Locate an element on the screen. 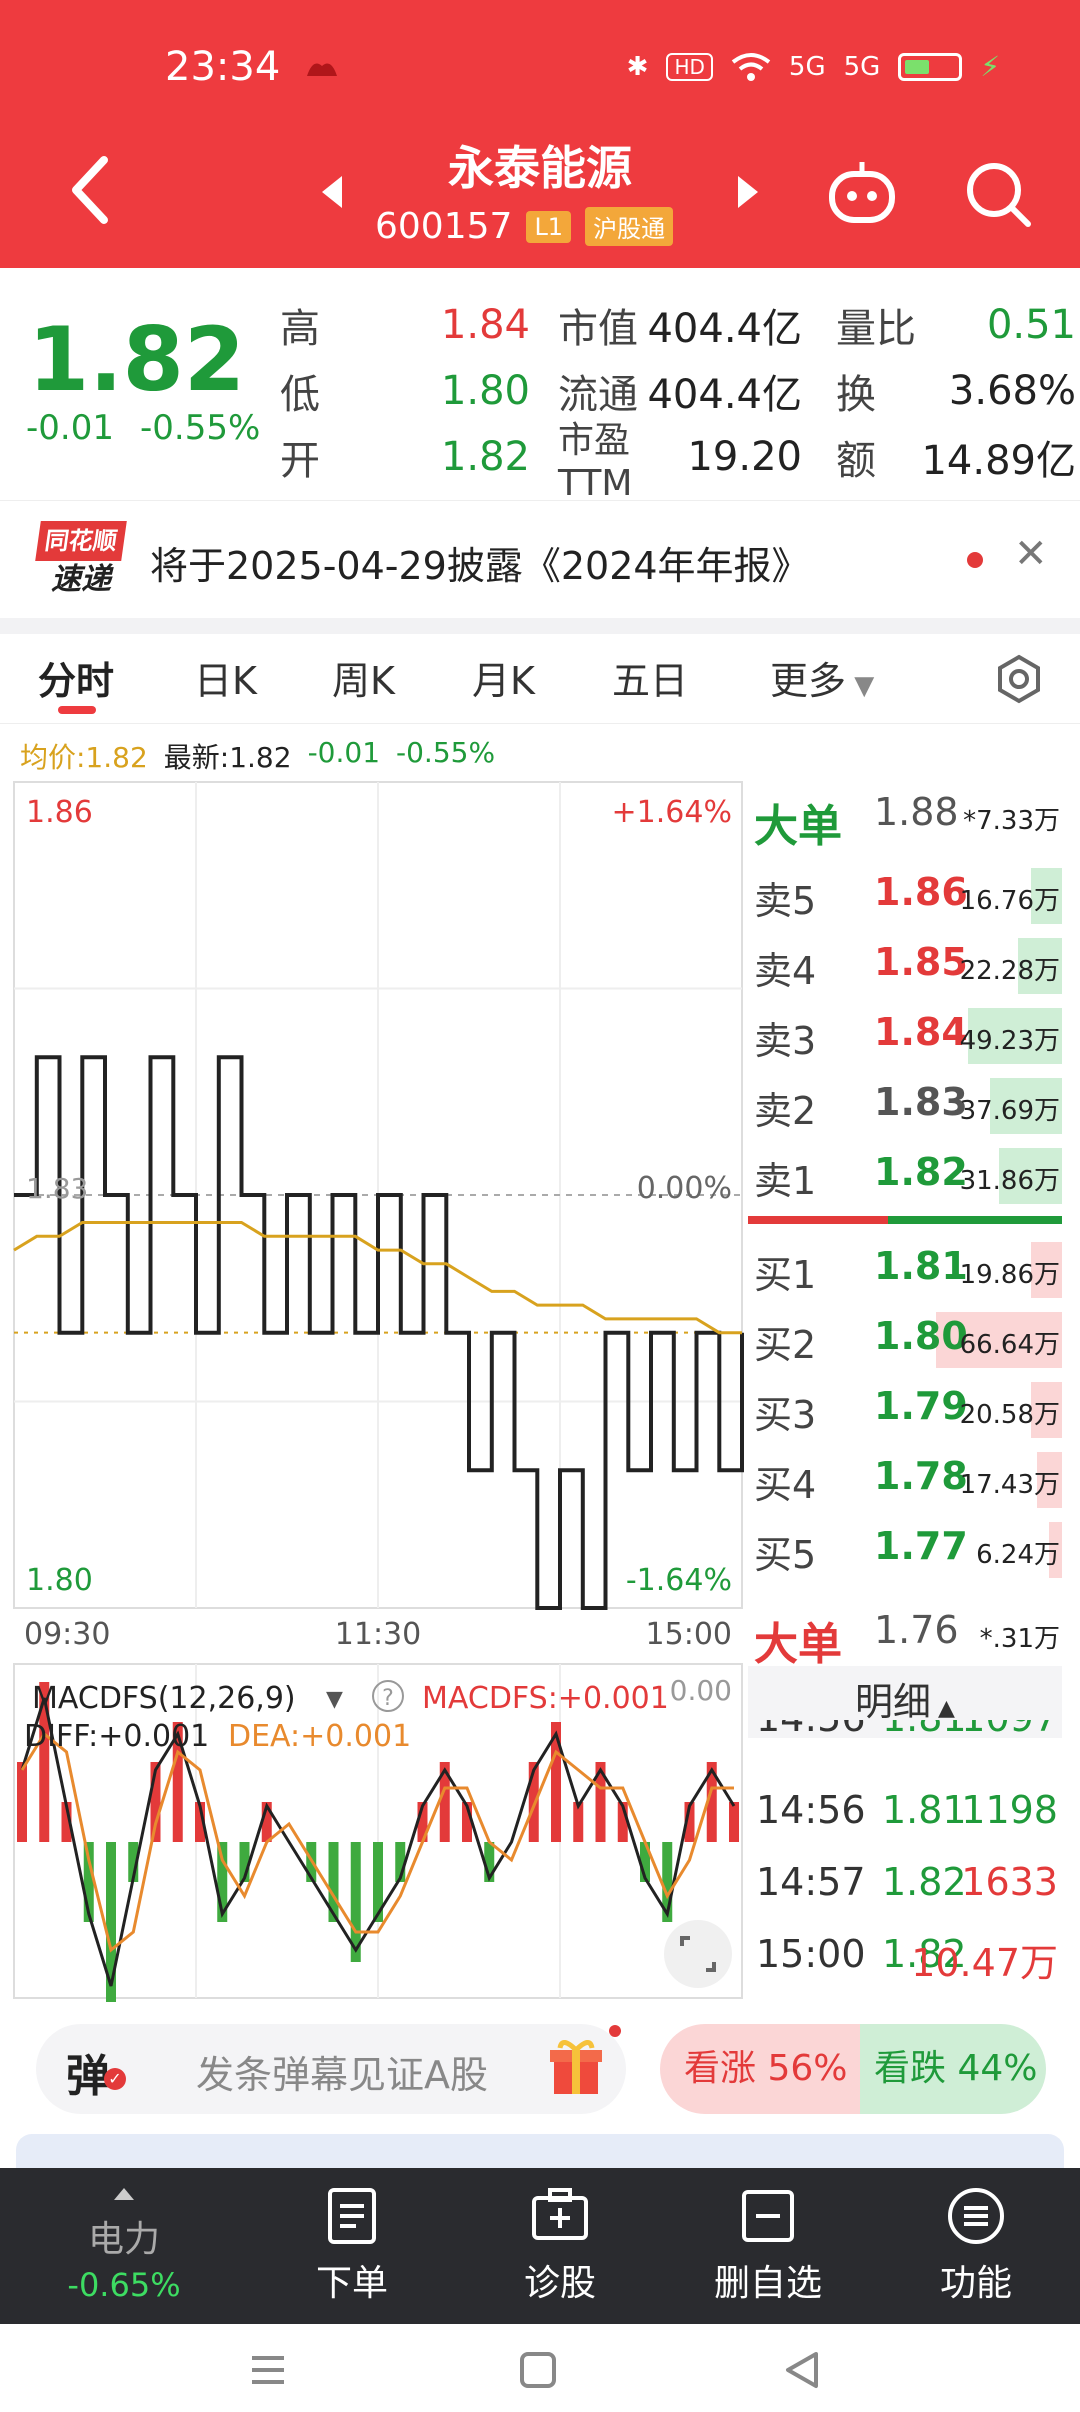 The image size is (1080, 2412). sell-level-3: 卖3 1.84 49.23万 is located at coordinates (905, 1033).